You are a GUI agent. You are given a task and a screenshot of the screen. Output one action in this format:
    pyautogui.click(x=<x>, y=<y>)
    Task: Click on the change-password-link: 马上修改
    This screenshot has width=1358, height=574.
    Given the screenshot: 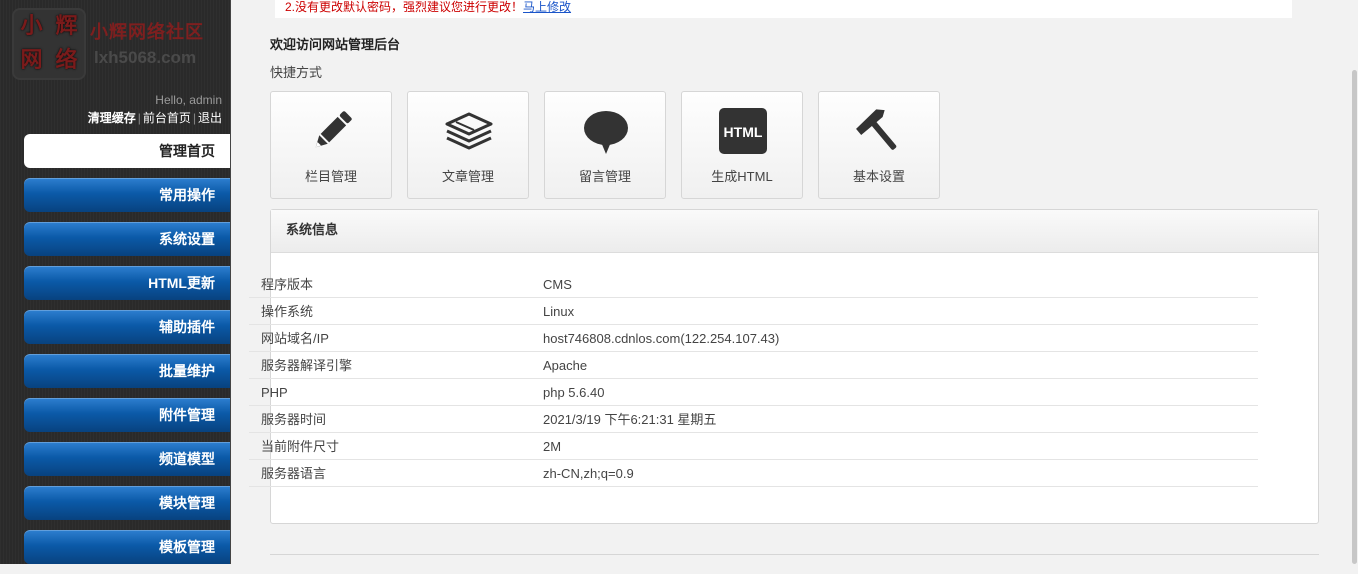 What is the action you would take?
    pyautogui.click(x=547, y=7)
    